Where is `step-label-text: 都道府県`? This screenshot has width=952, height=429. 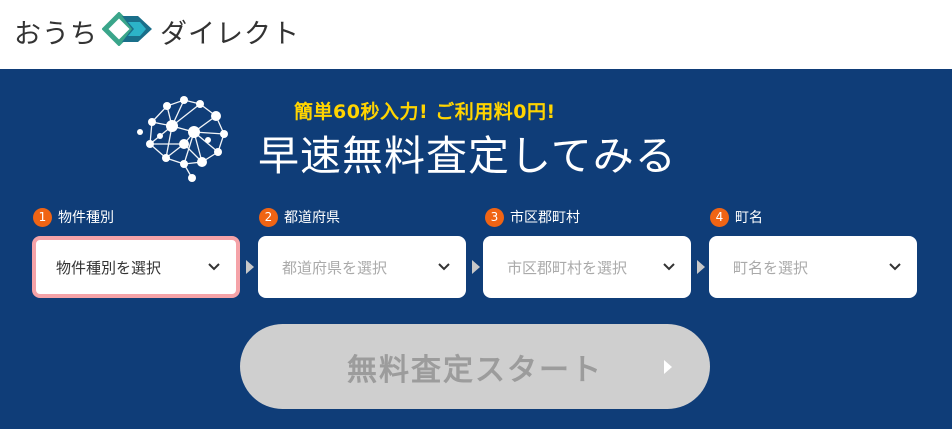 step-label-text: 都道府県 is located at coordinates (312, 218).